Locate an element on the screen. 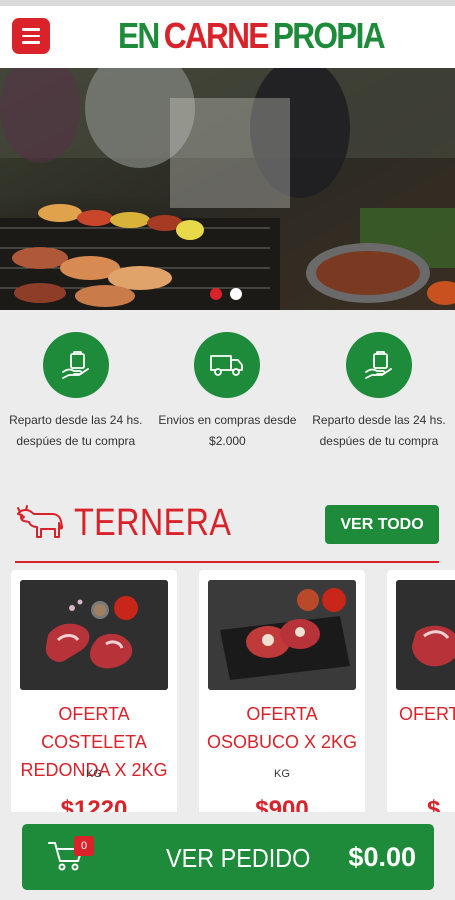 The width and height of the screenshot is (455, 900). product-name: OFERTA OSOBUCO X 2KG is located at coordinates (282, 728).